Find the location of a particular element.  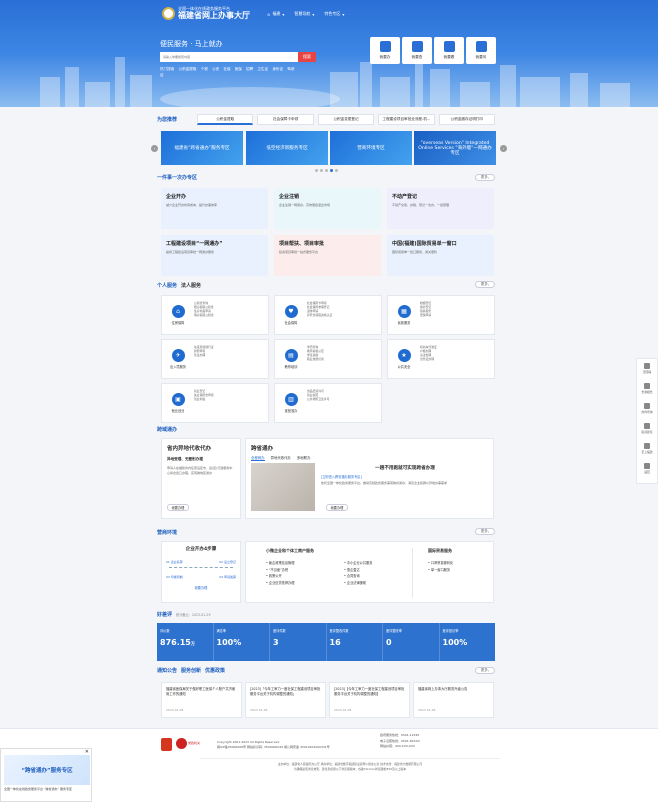

gov-badge-icon is located at coordinates (166, 744).